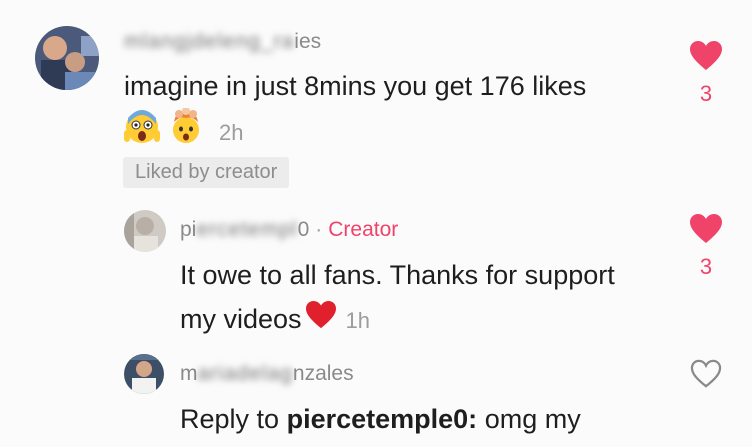 This screenshot has width=752, height=447. Describe the element at coordinates (308, 41) in the screenshot. I see `username-visible: ies` at that location.